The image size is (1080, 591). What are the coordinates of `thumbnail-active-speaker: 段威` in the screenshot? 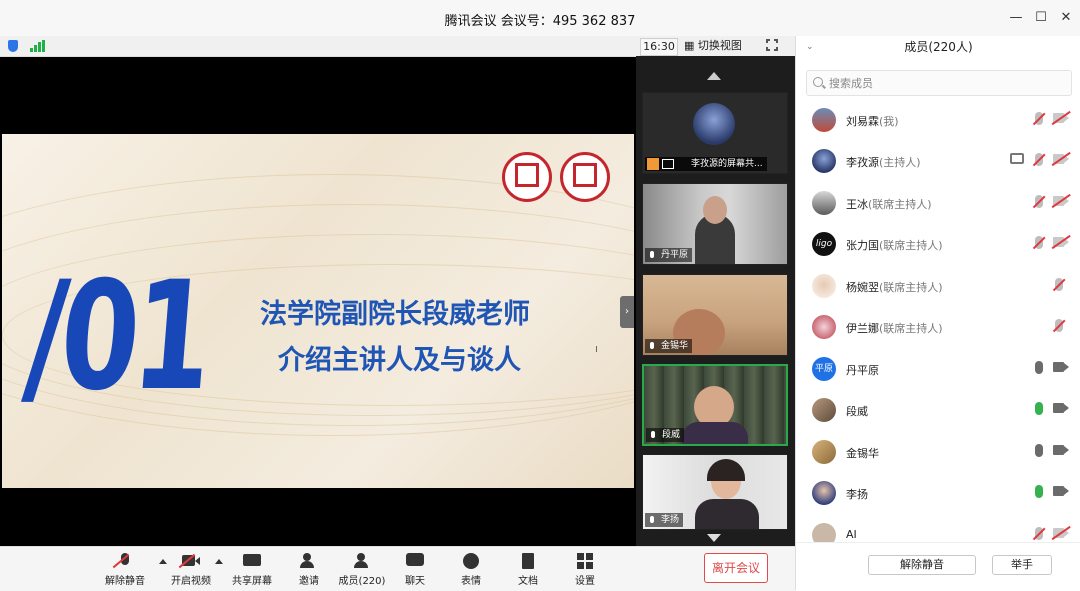 It's located at (715, 405).